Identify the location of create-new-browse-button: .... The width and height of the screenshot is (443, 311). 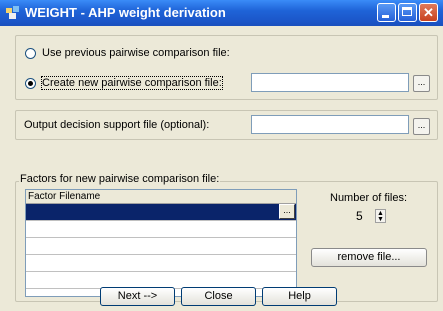
(421, 83).